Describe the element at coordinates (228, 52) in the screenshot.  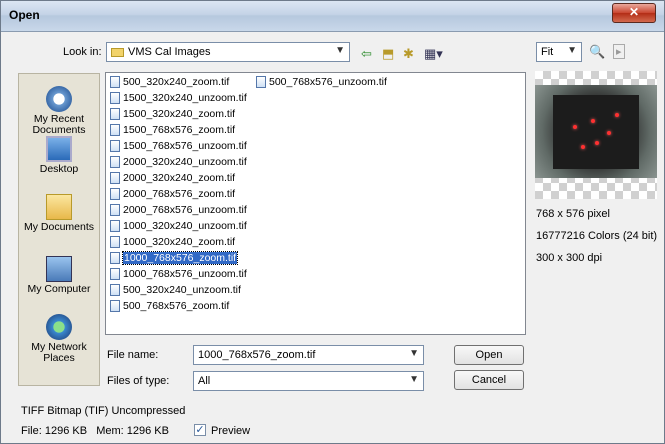
I see `look-in-combo: VMS Cal Images ▼` at that location.